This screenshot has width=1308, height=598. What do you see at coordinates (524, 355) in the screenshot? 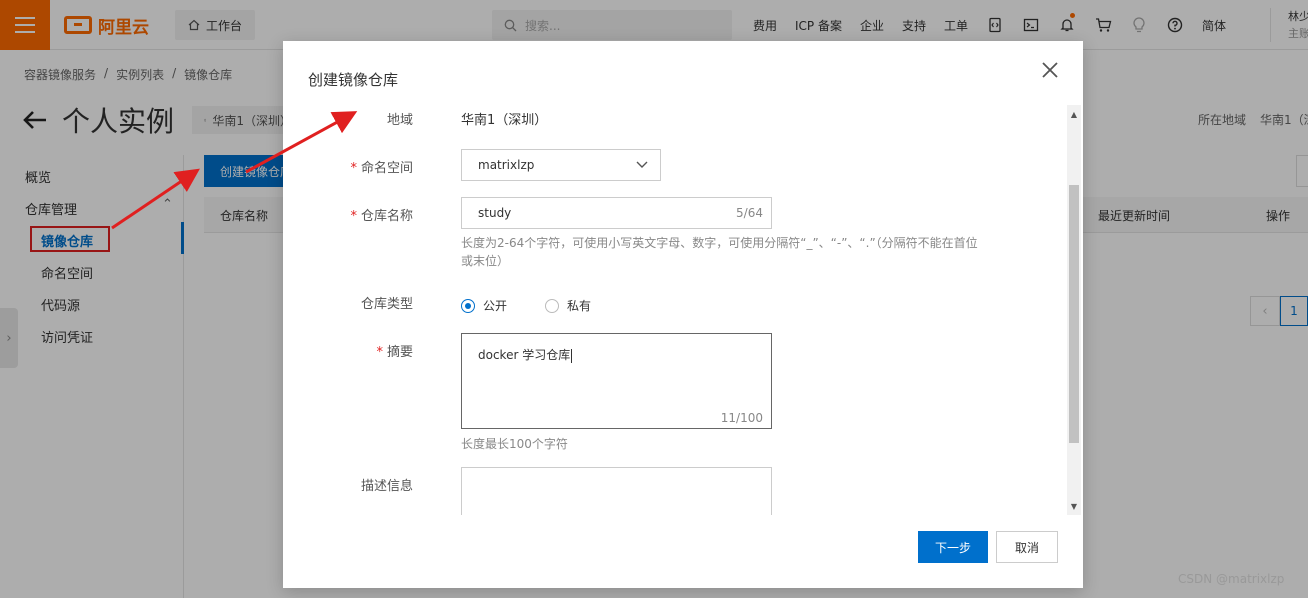
I see `summary-value: docker 学习仓库` at bounding box center [524, 355].